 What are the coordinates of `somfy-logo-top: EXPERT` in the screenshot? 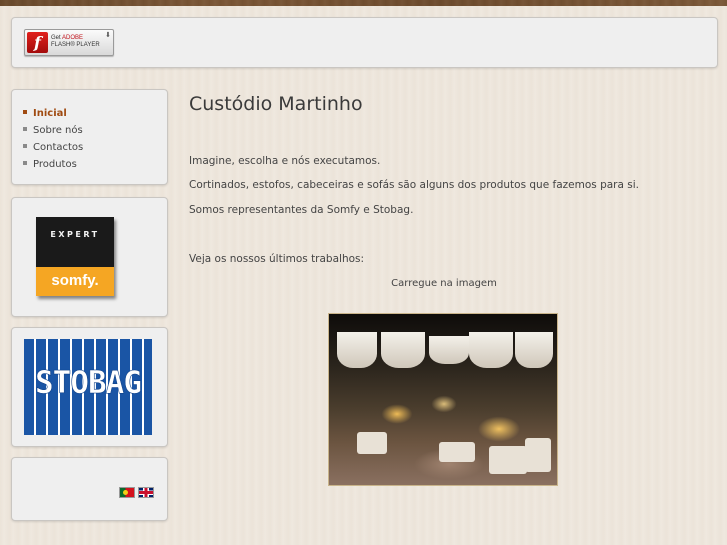 It's located at (75, 242).